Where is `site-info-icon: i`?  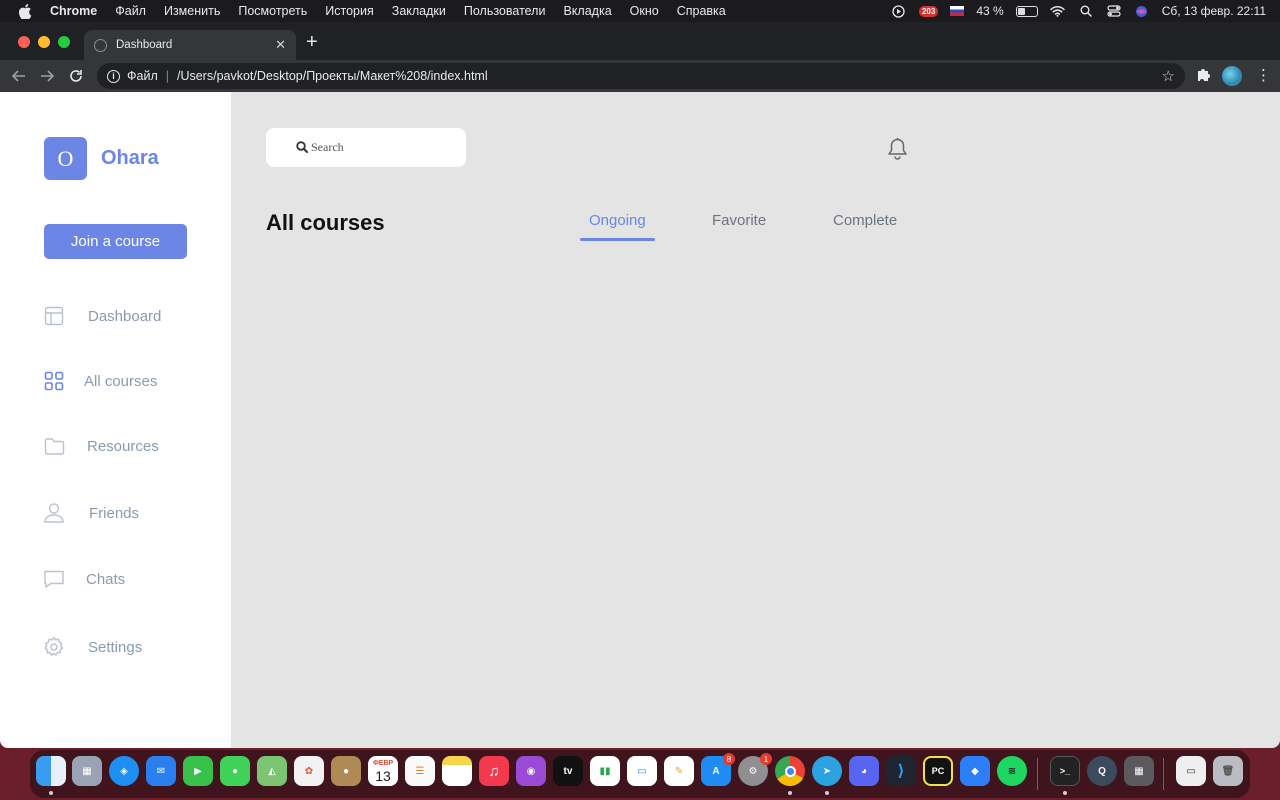
site-info-icon: i is located at coordinates (113, 76).